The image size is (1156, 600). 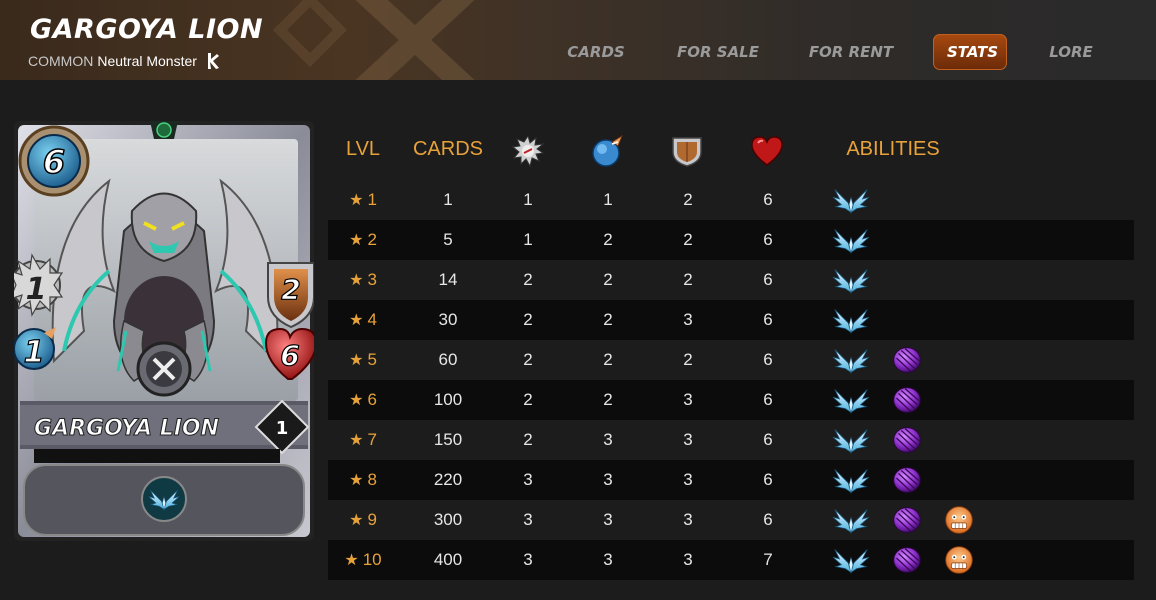 I want to click on cards-cell: 14, so click(x=448, y=279).